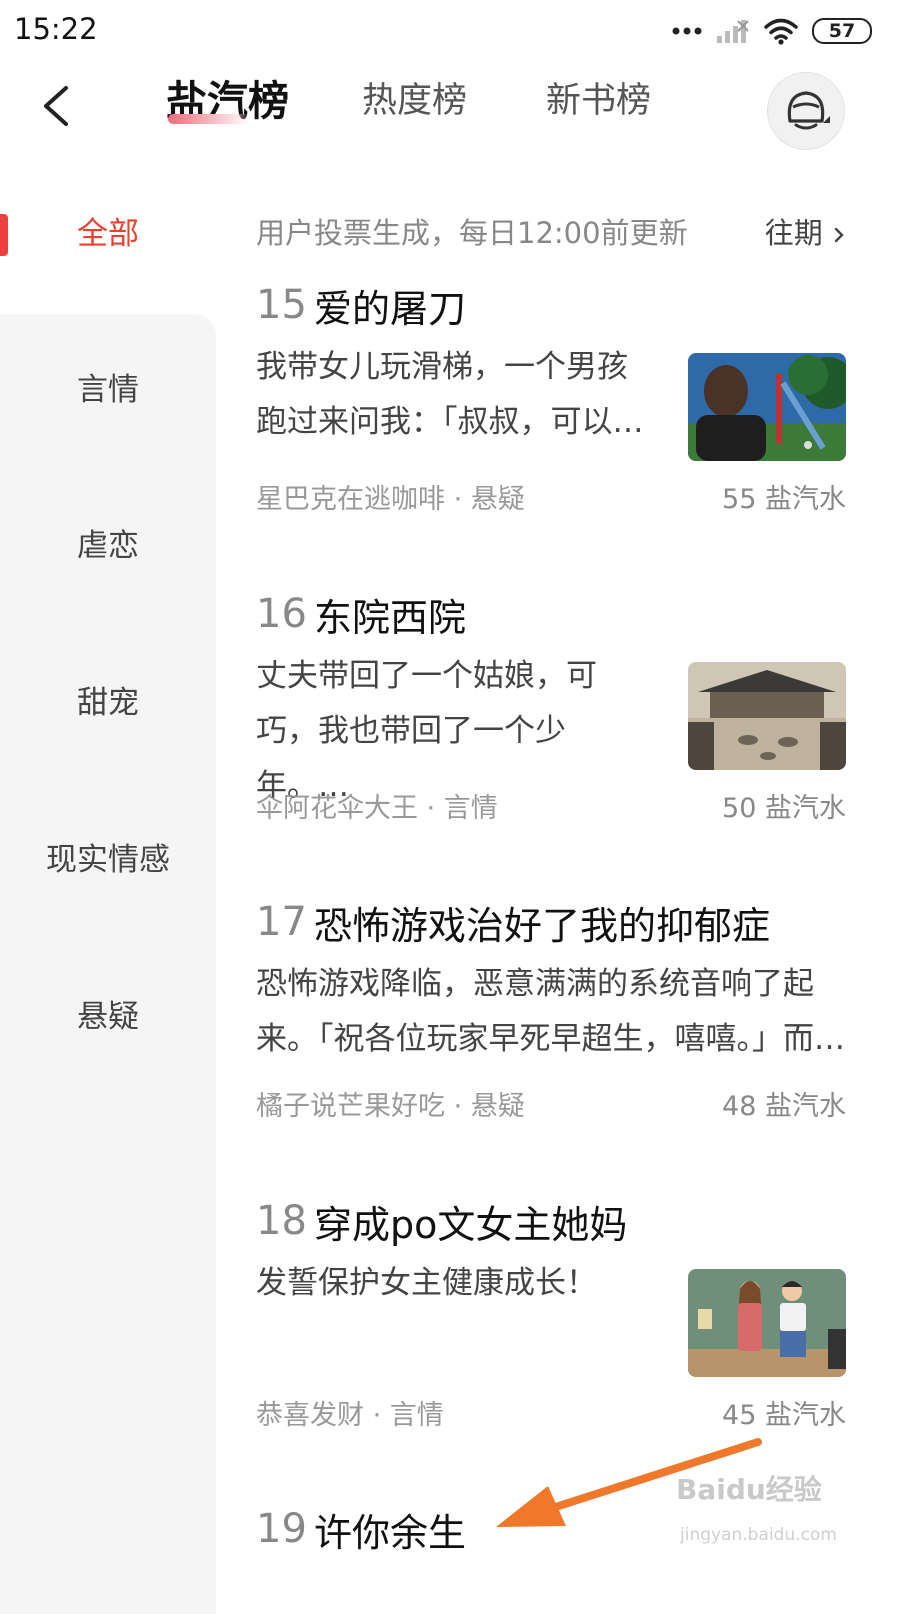  I want to click on book-author-genre: 橘子说芒果好吃 · 悬疑, so click(390, 1106).